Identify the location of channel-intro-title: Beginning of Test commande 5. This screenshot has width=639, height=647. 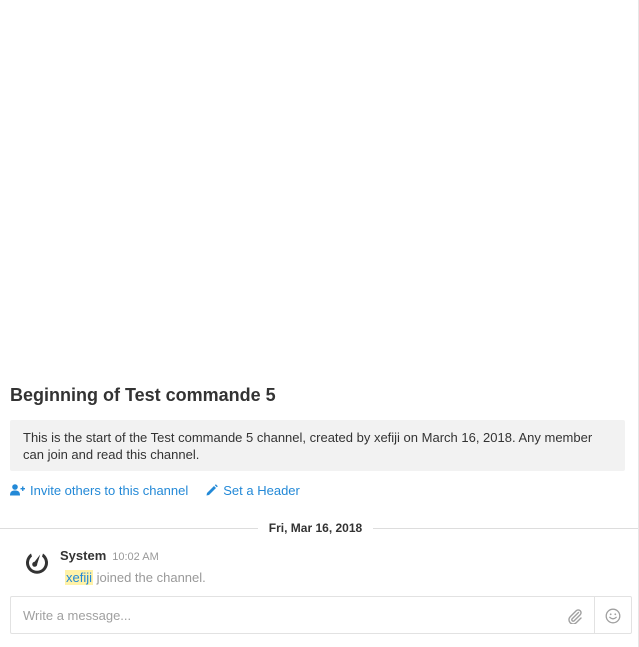
(143, 395).